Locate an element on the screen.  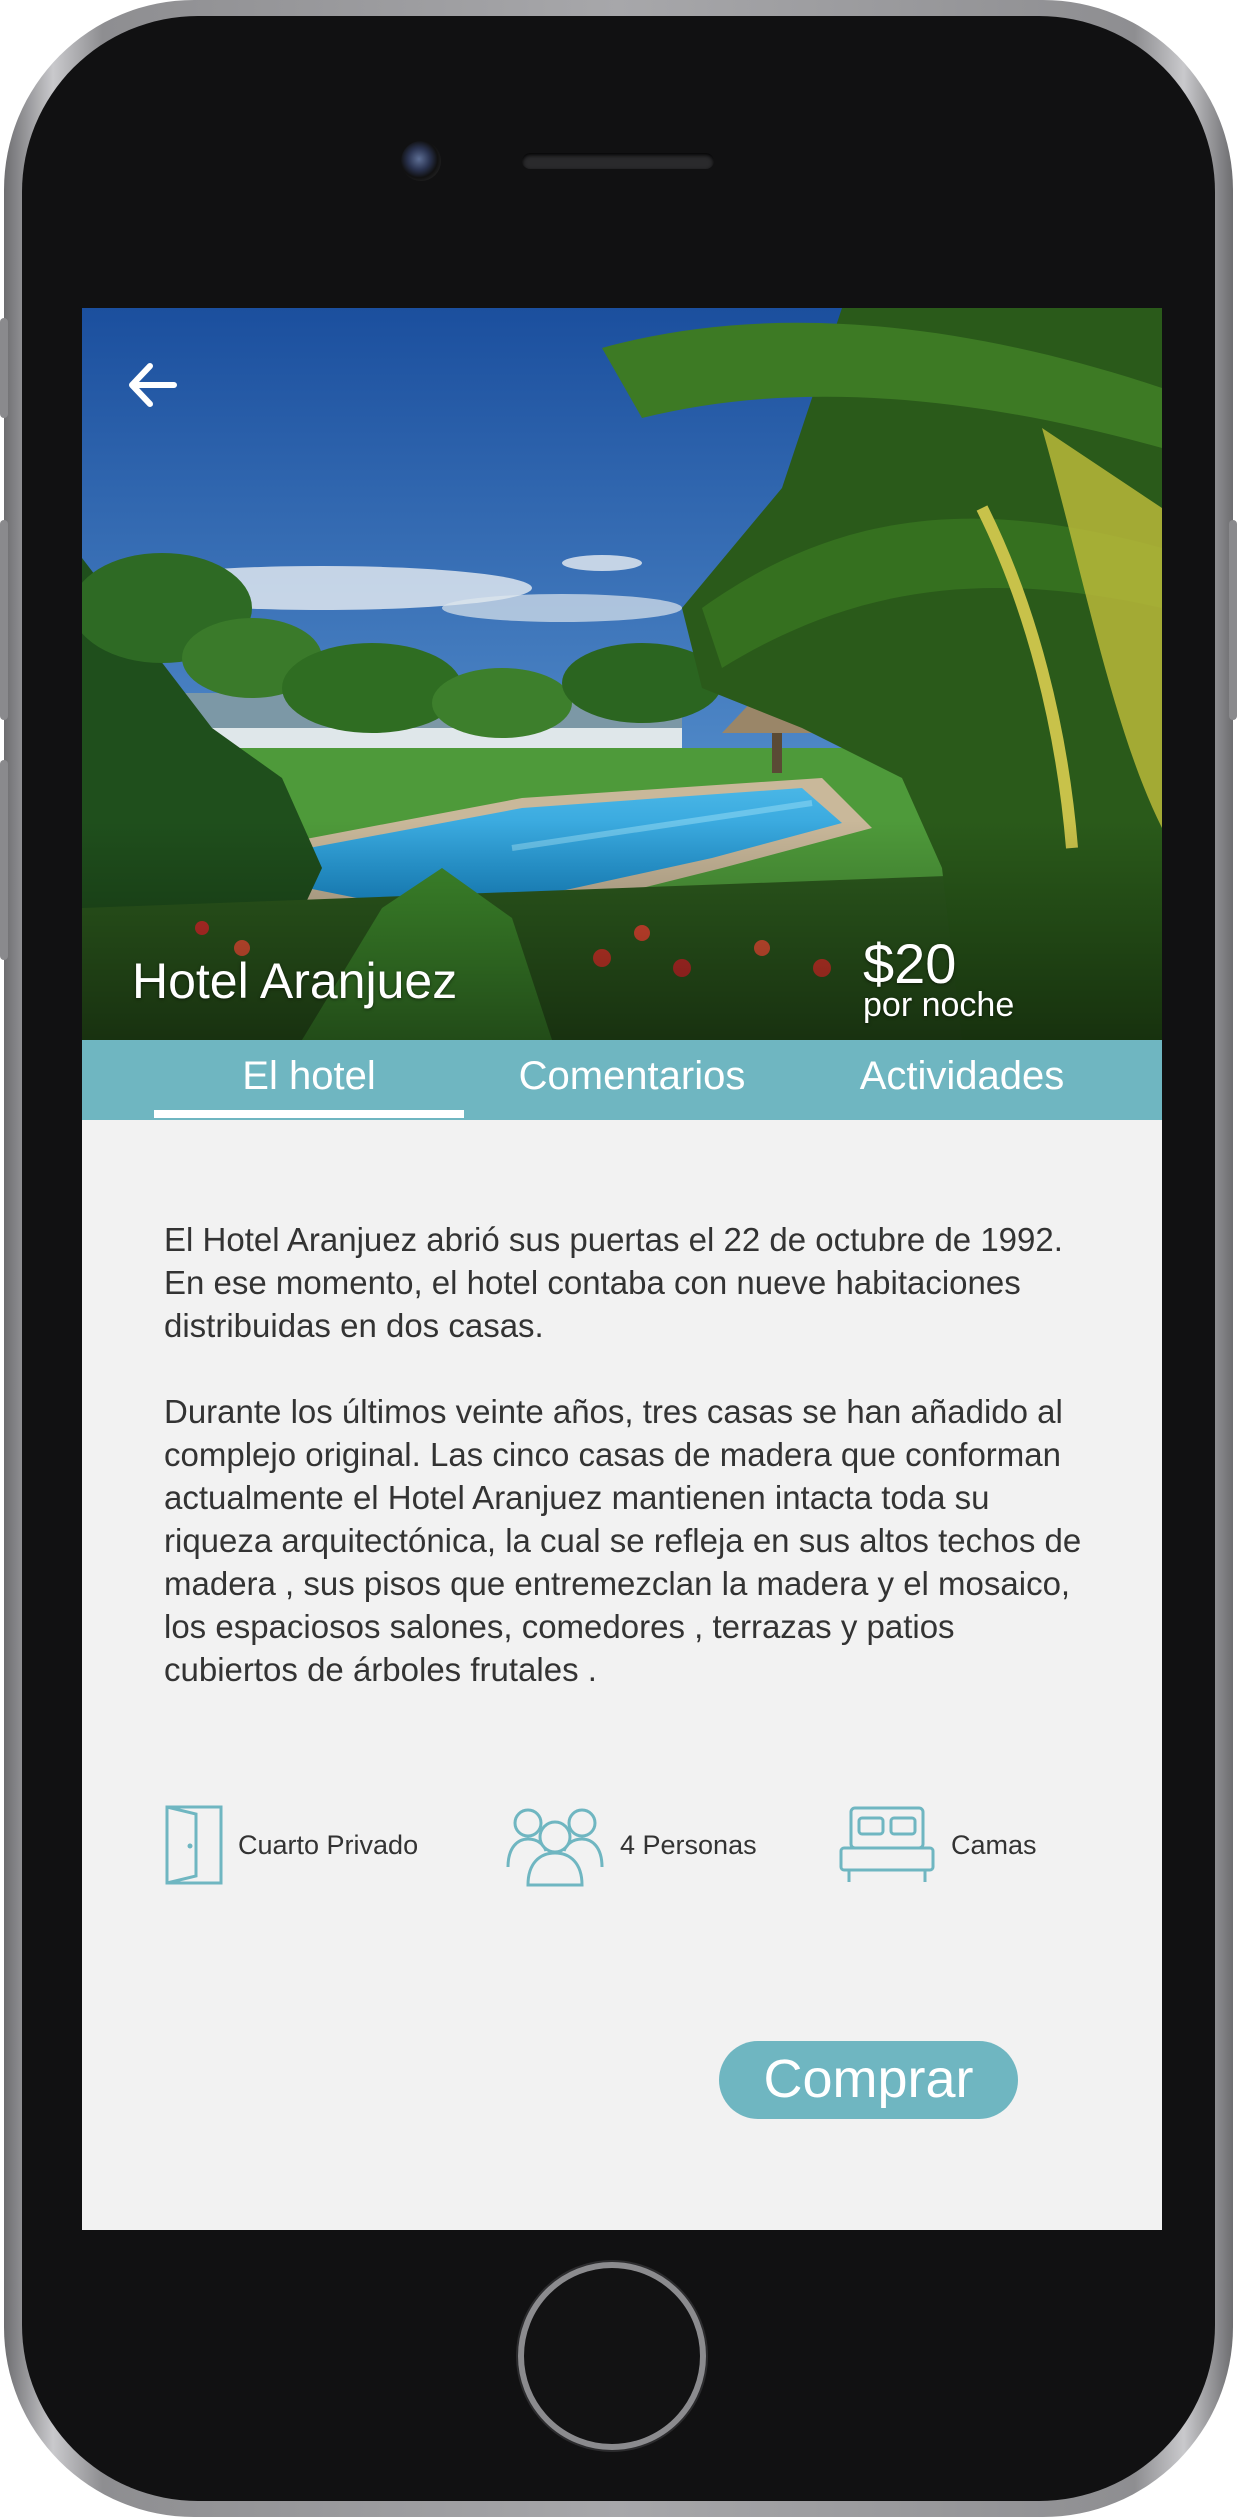
tab-bar: El hotel Comentarios Actividades is located at coordinates (622, 1080).